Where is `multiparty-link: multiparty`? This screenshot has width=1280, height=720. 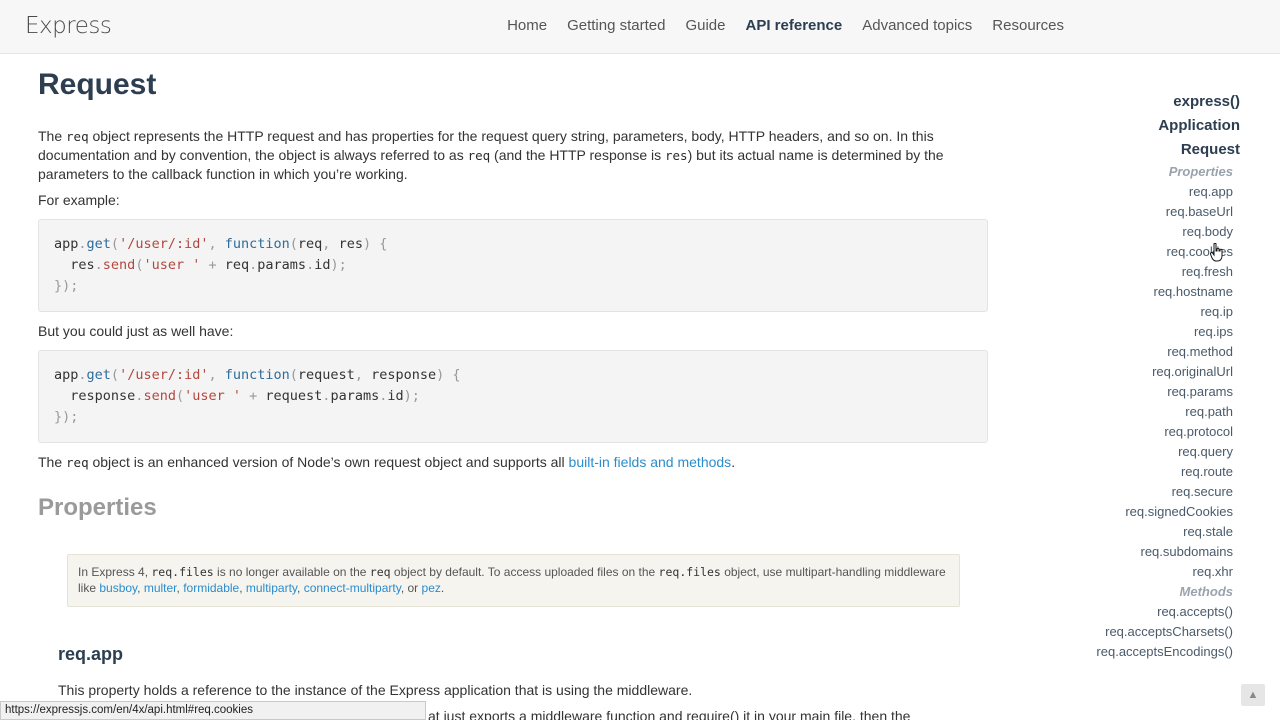 multiparty-link: multiparty is located at coordinates (271, 588).